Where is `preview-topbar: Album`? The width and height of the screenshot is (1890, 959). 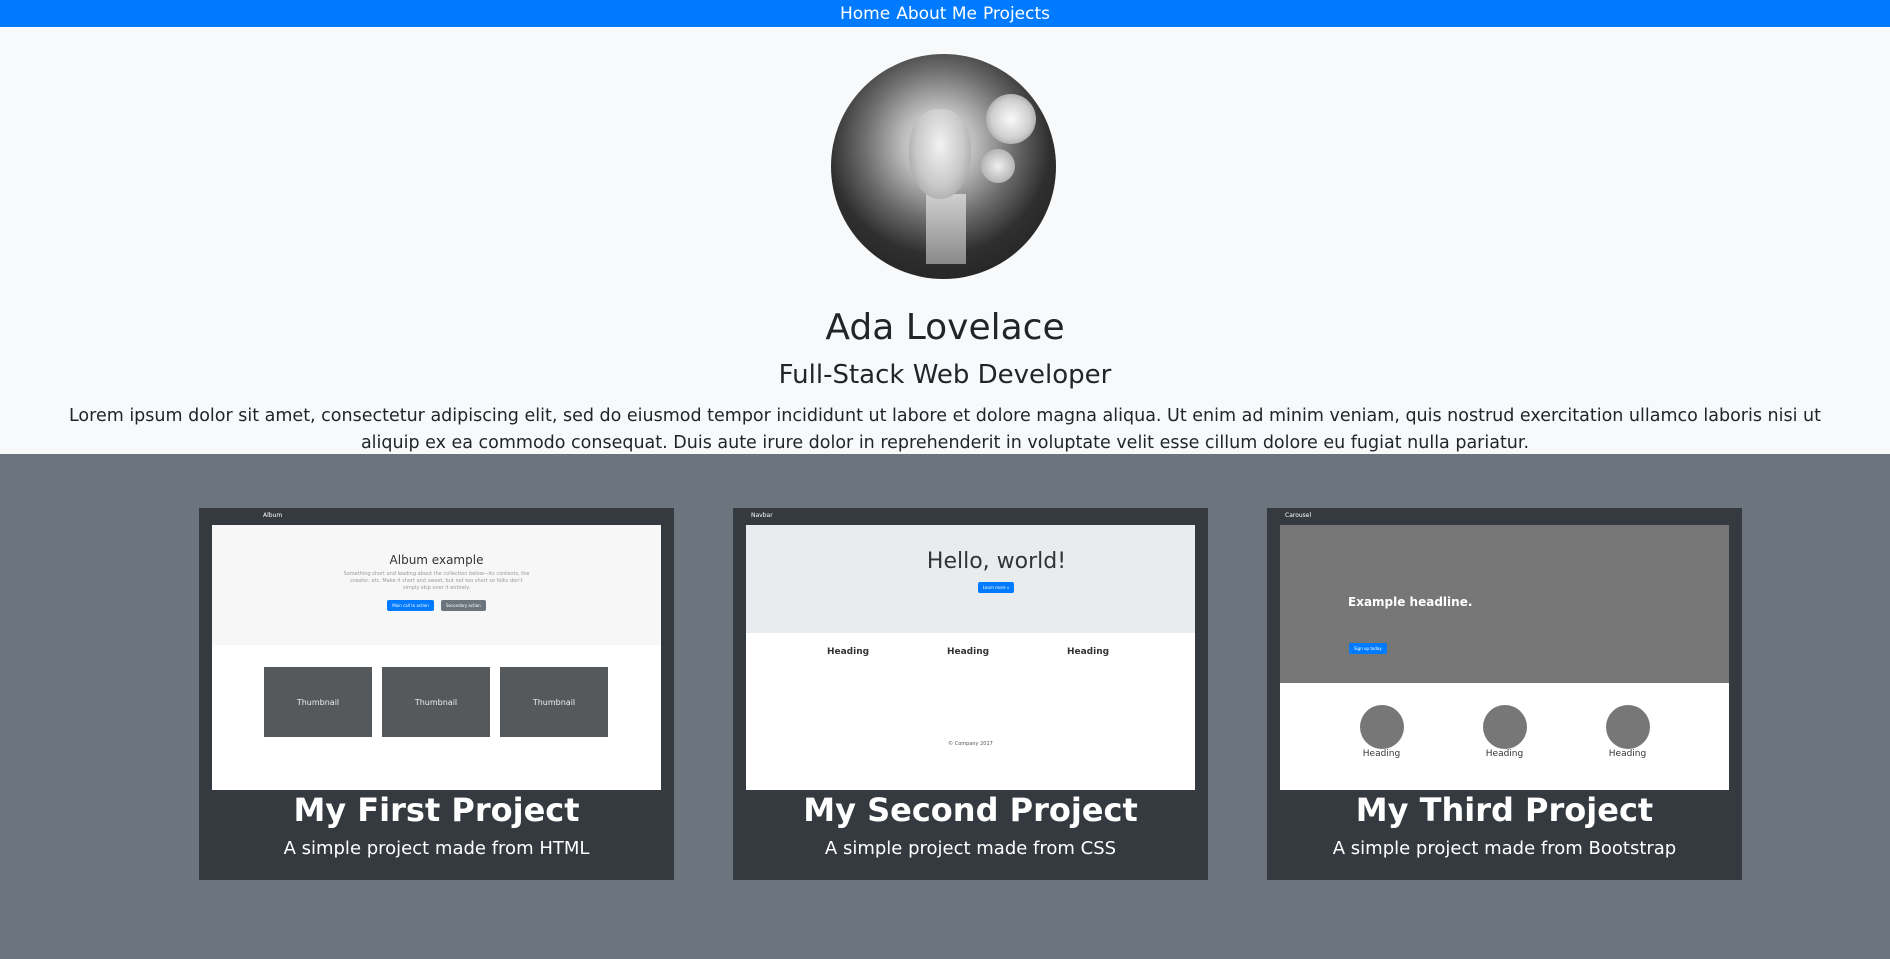
preview-topbar: Album is located at coordinates (436, 516).